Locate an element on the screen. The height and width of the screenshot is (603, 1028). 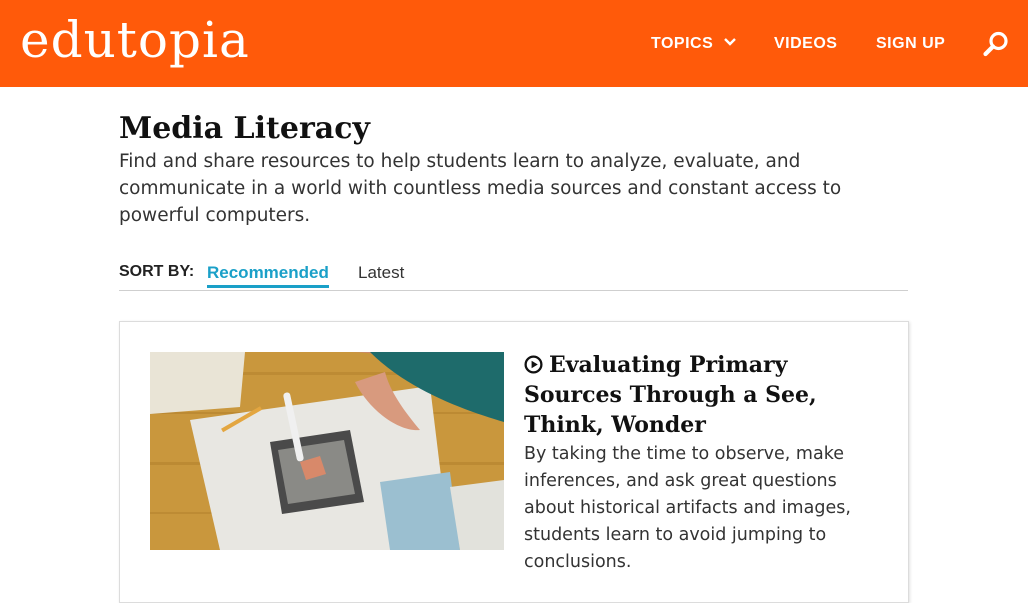
sort-bar: SORT BY: Recommended Latest is located at coordinates (513, 275).